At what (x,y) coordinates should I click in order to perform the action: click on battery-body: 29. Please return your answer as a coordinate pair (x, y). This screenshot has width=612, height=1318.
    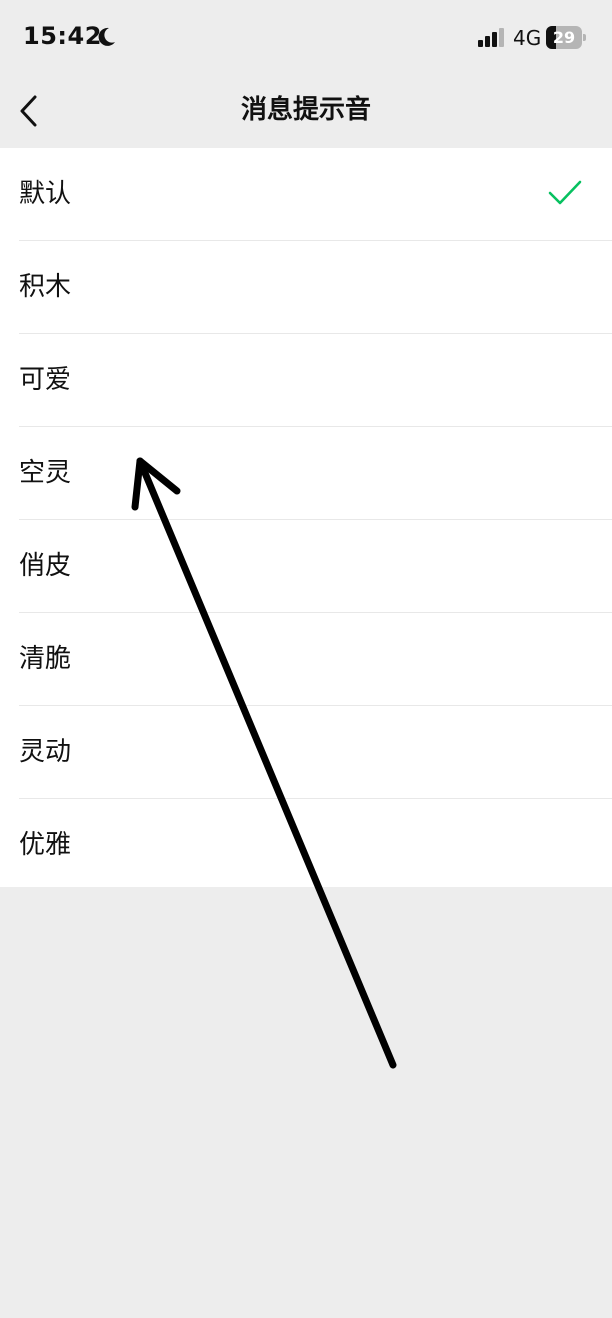
    Looking at the image, I should click on (564, 37).